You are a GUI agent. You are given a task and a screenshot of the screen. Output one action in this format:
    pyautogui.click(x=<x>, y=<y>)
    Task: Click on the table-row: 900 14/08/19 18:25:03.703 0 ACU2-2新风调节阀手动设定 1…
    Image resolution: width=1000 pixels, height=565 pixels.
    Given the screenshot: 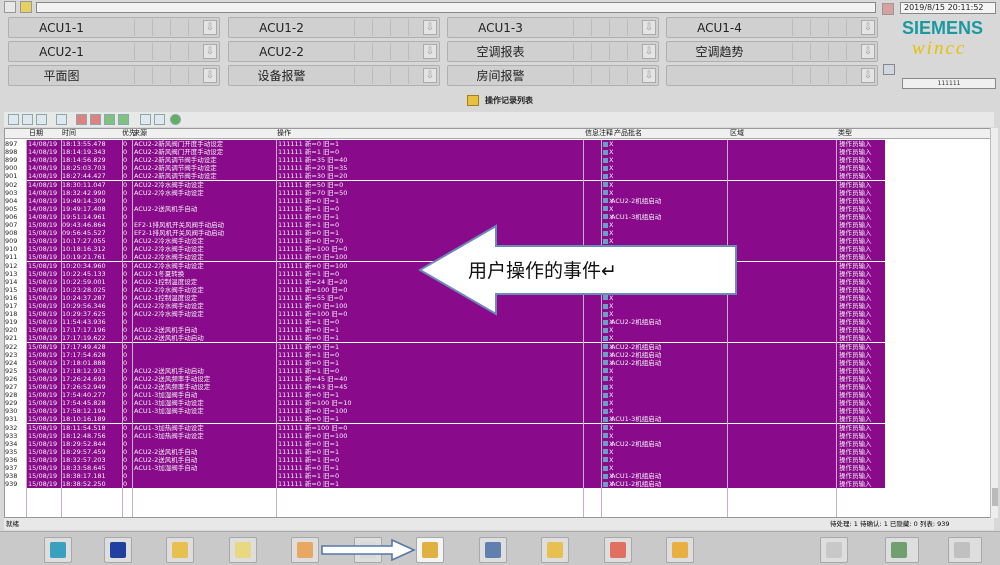 What is the action you would take?
    pyautogui.click(x=445, y=168)
    